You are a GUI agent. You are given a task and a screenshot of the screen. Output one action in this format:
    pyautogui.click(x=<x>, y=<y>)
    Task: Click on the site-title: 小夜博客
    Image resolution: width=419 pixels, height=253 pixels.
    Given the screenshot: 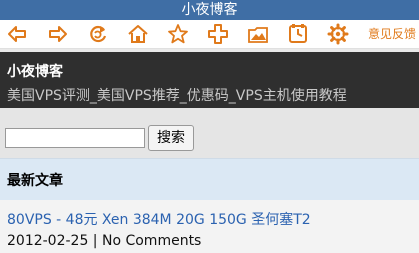 What is the action you would take?
    pyautogui.click(x=35, y=71)
    